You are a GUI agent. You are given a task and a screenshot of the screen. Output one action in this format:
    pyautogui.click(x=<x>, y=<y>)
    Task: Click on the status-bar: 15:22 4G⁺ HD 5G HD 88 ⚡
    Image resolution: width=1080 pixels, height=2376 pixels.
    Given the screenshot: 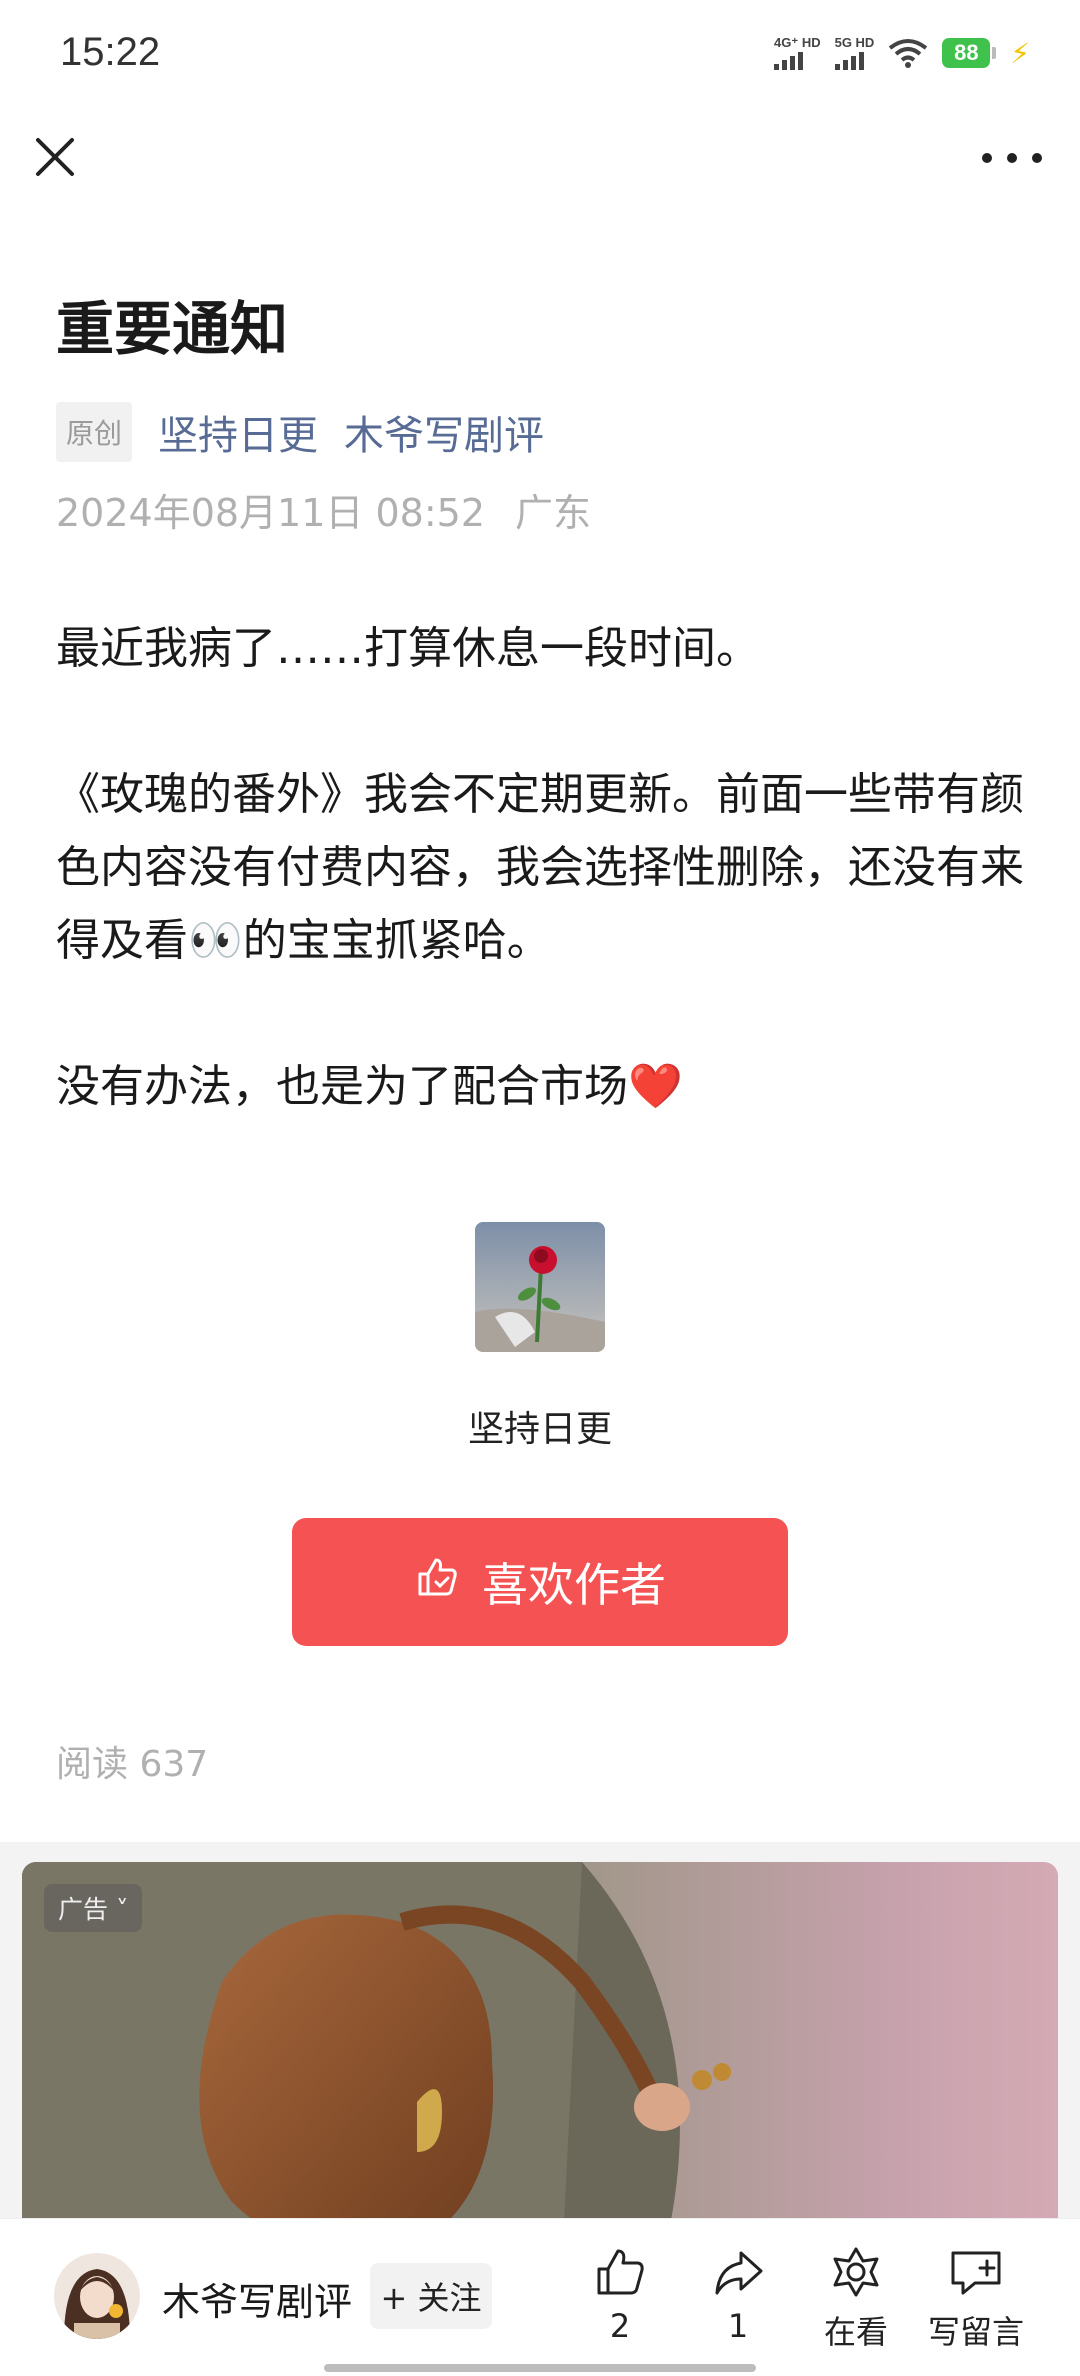 What is the action you would take?
    pyautogui.click(x=540, y=55)
    